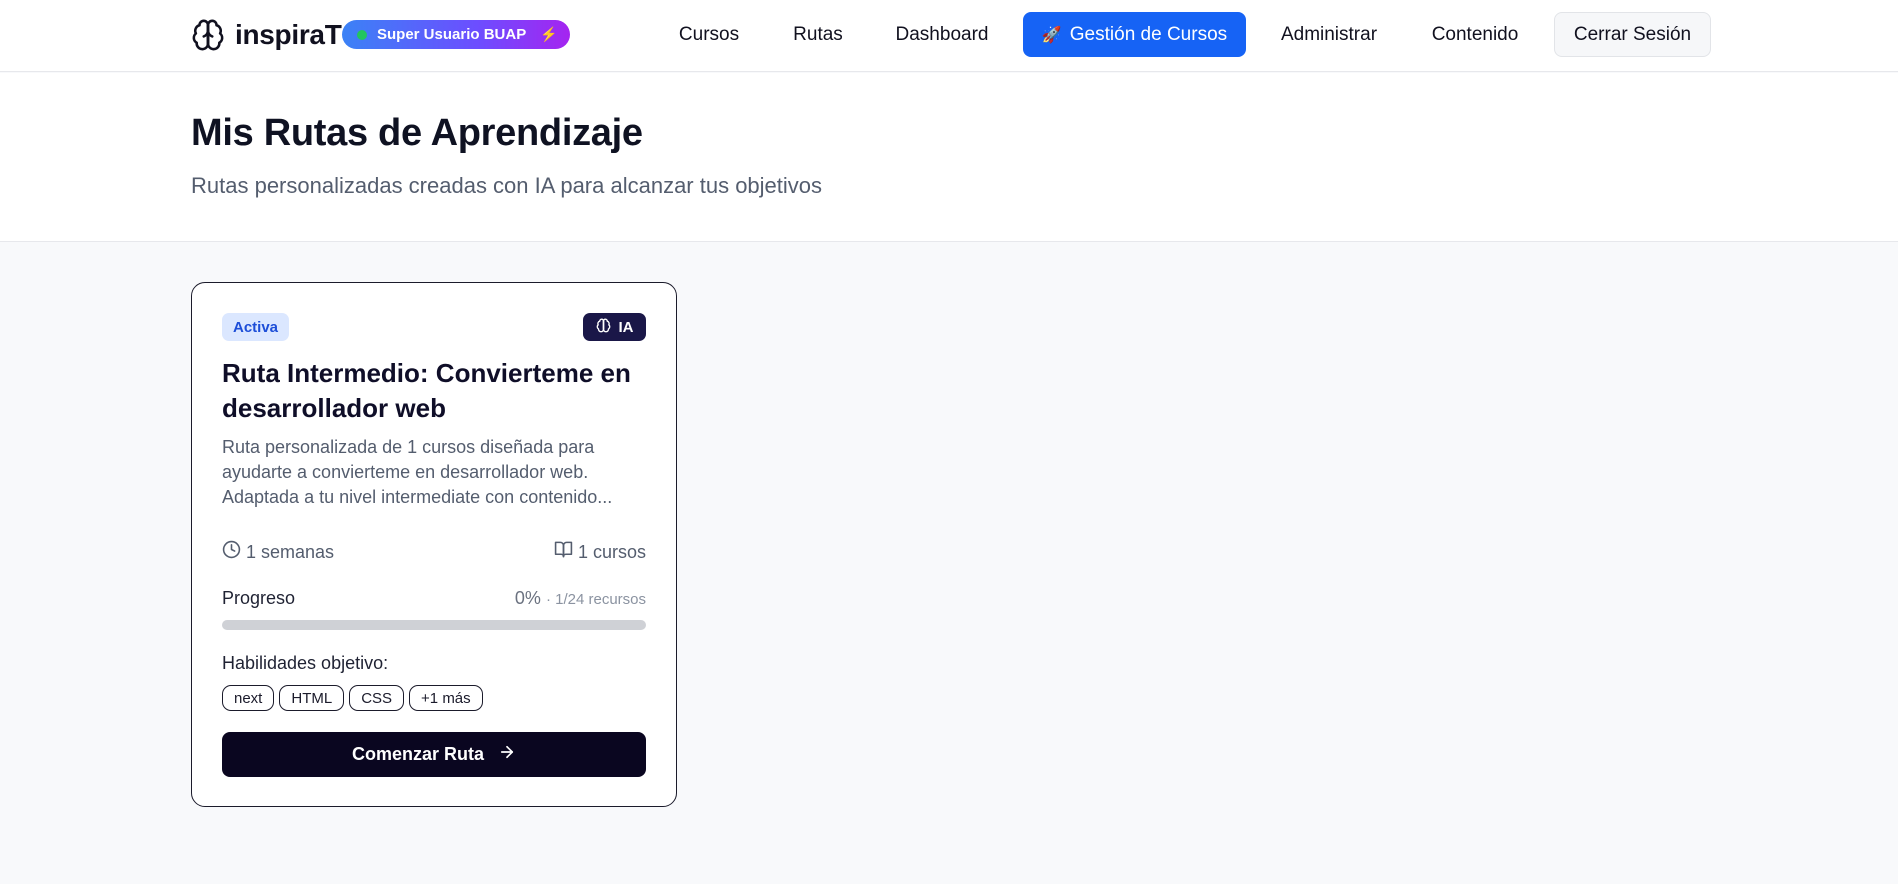 The image size is (1898, 884). Describe the element at coordinates (452, 34) in the screenshot. I see `super-badge-label: Super Usuario BUAP` at that location.